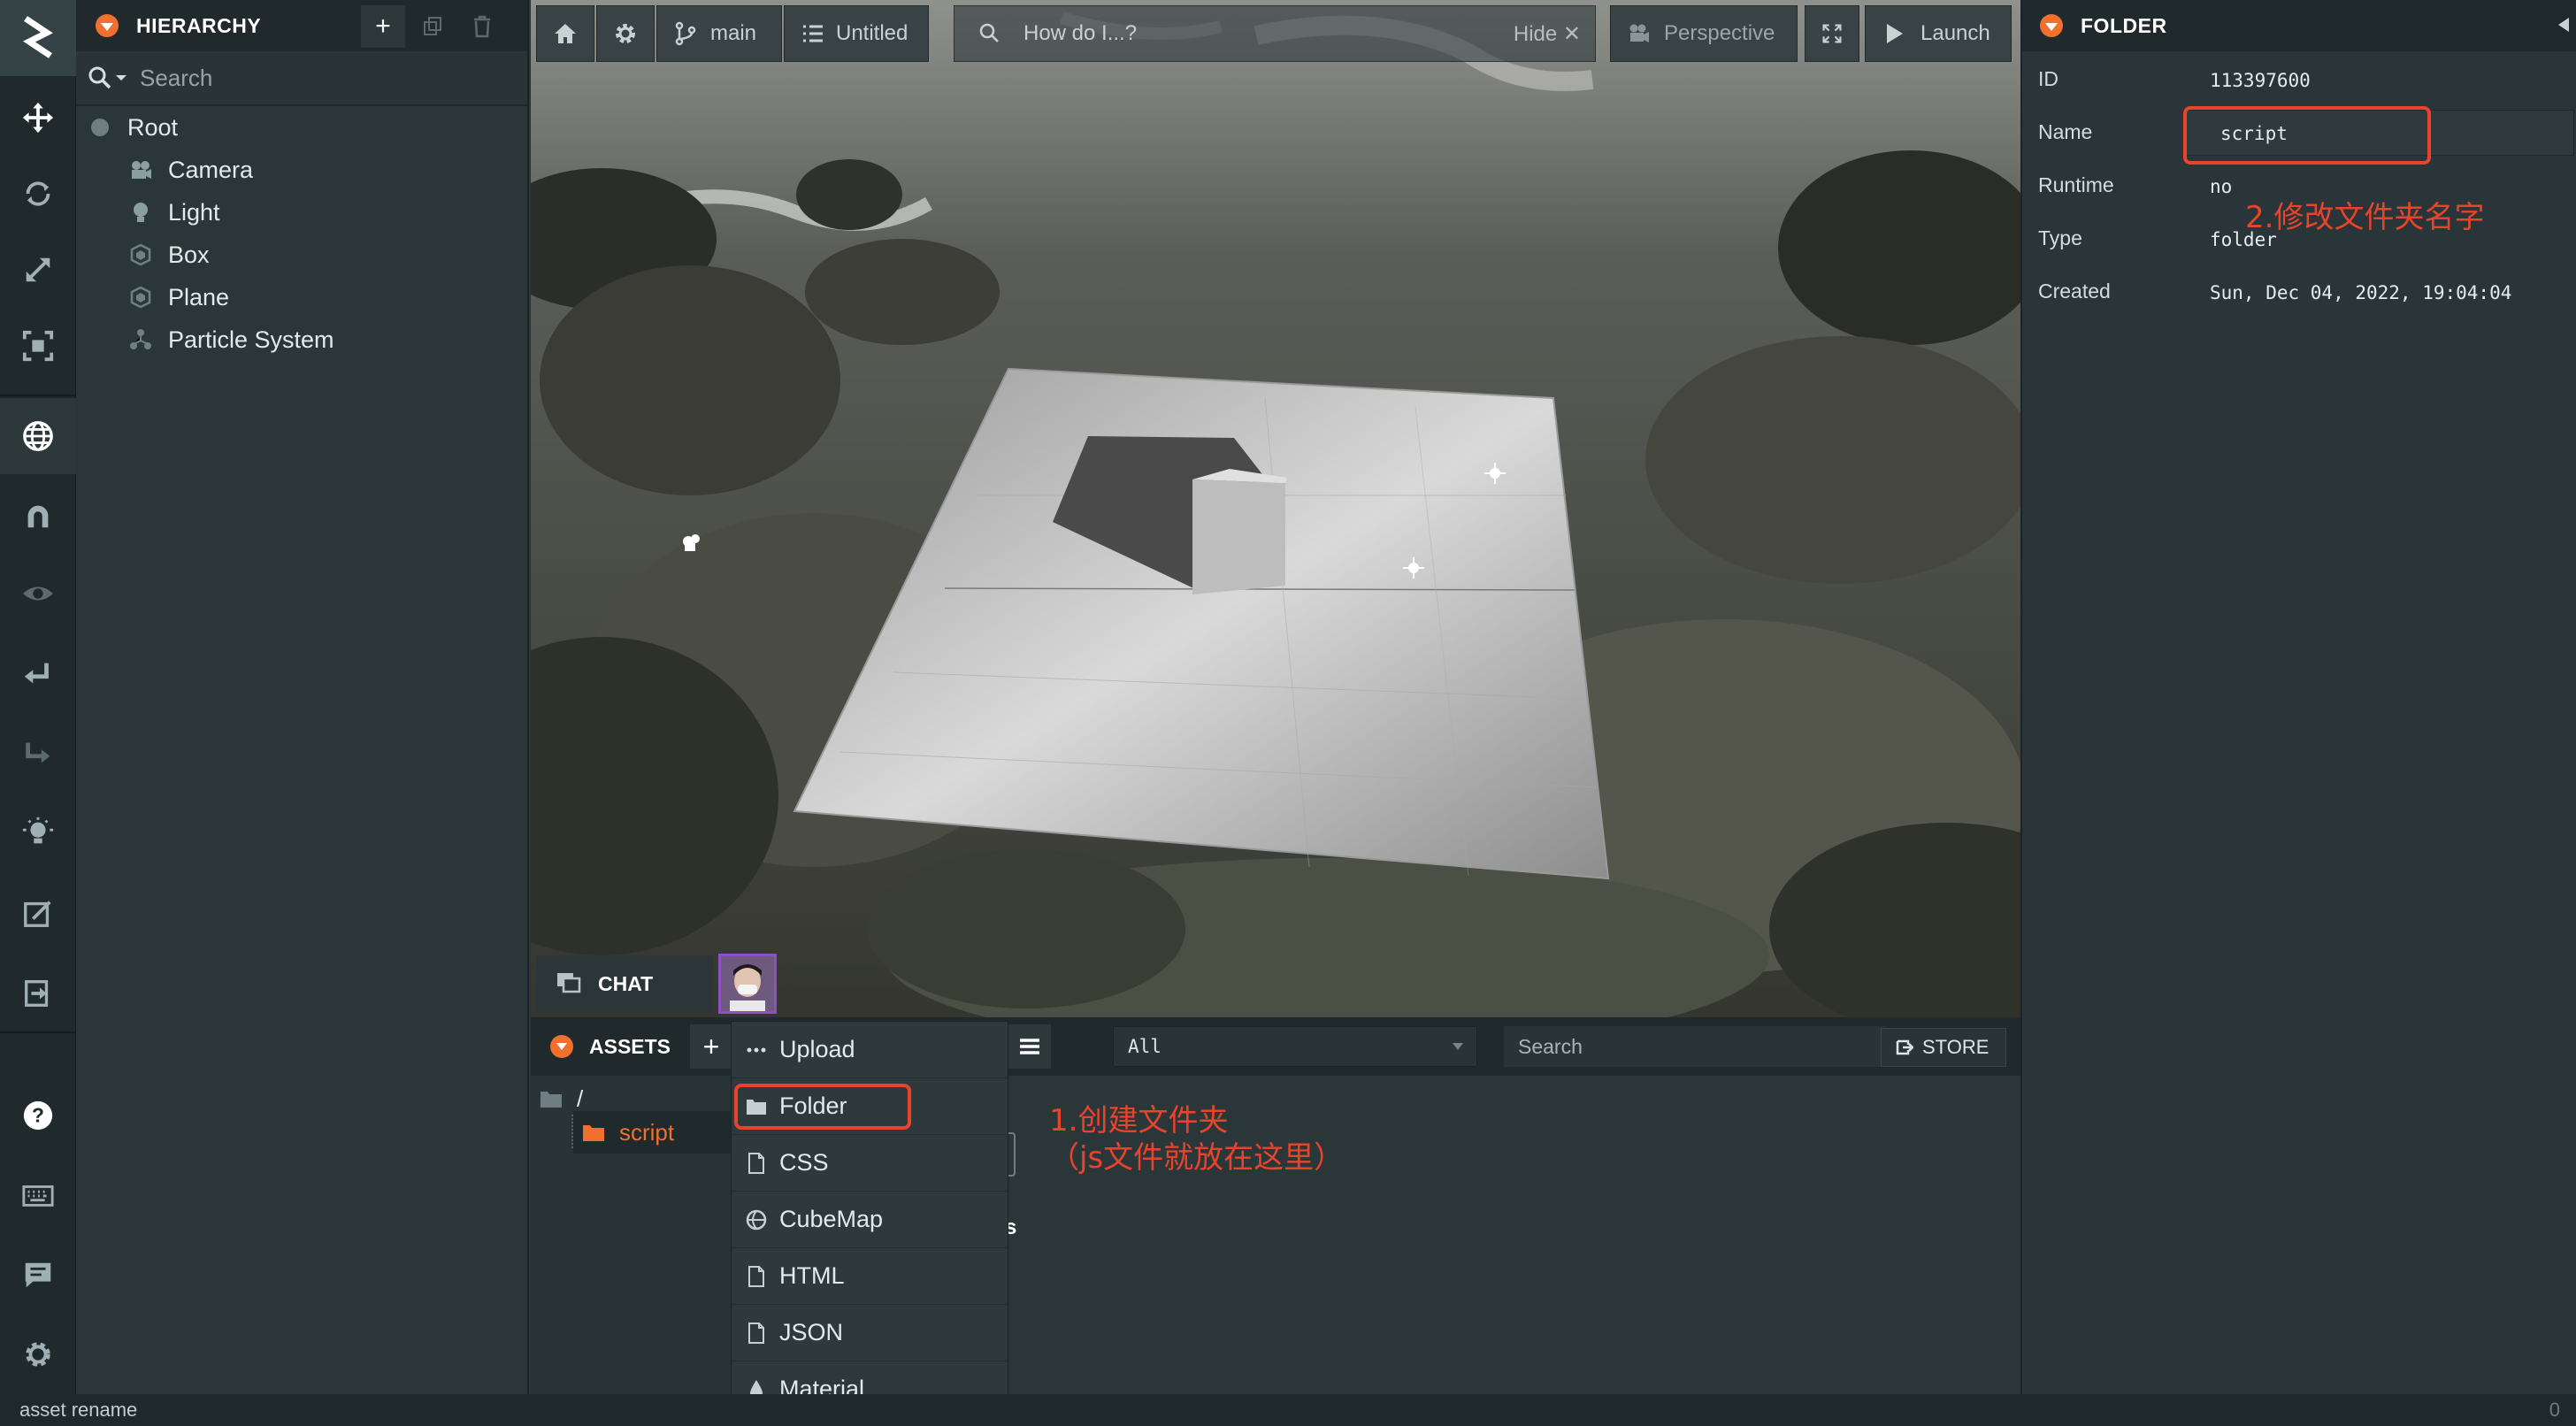 The image size is (2576, 1426). I want to click on menu-item-label: HTML, so click(812, 1275).